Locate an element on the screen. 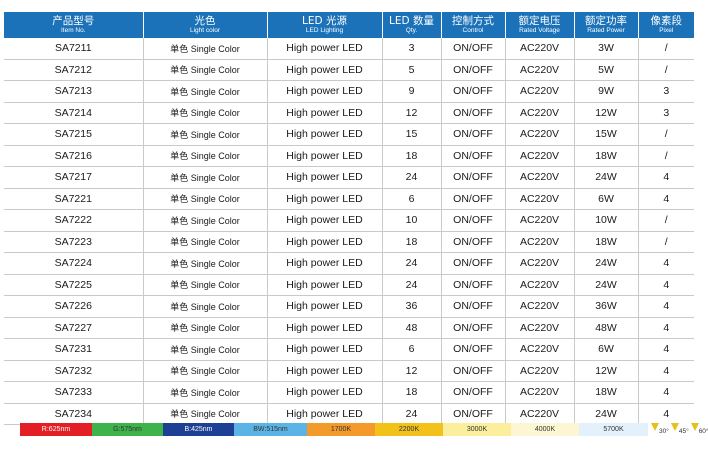 This screenshot has height=457, width=708. pixel-cell: / is located at coordinates (665, 134).